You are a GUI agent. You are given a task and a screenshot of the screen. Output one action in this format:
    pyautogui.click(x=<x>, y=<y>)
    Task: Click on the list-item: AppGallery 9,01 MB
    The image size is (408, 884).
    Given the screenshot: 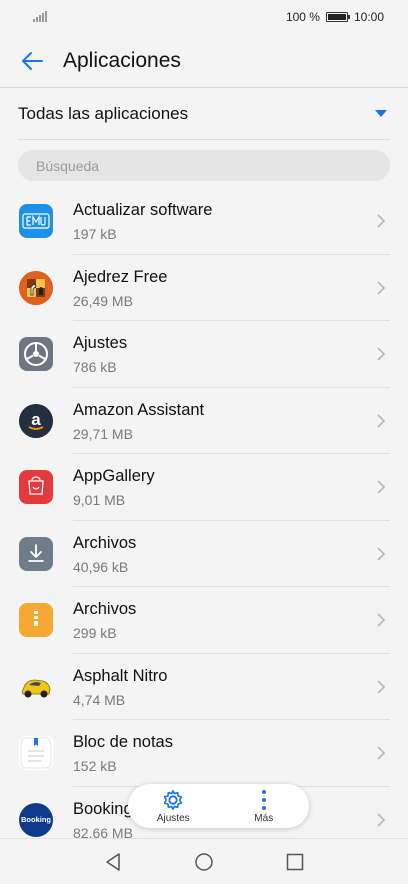 What is the action you would take?
    pyautogui.click(x=204, y=487)
    